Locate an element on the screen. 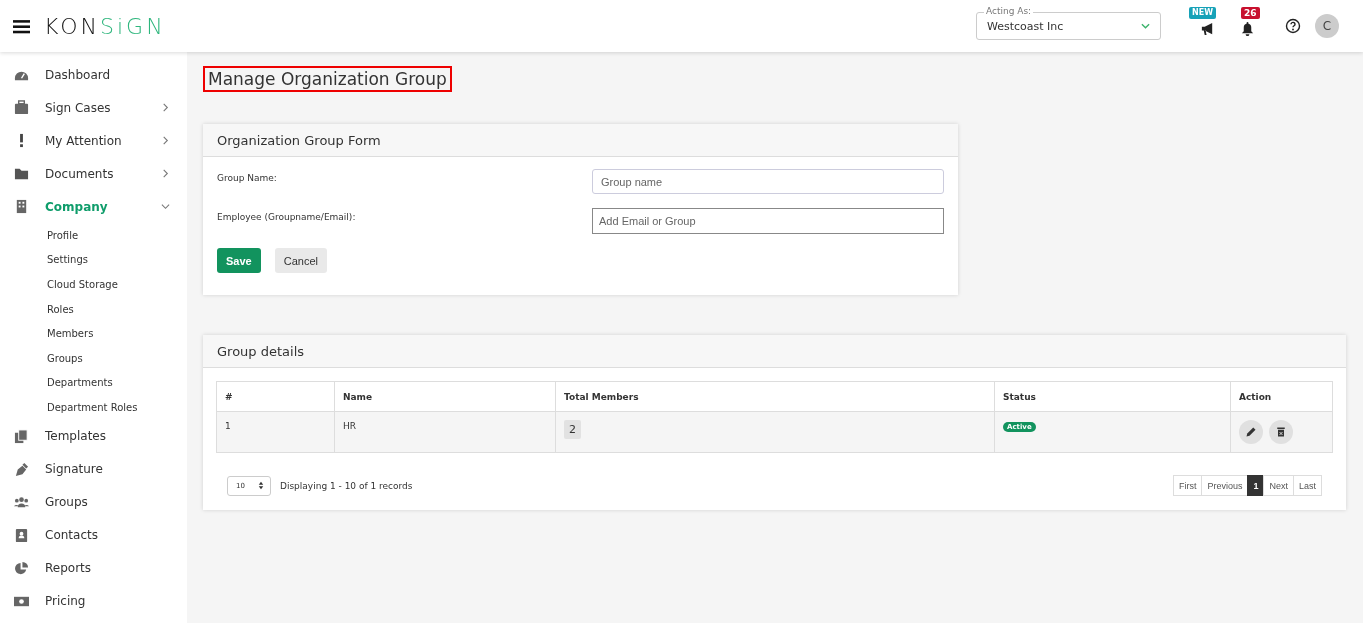 Image resolution: width=1363 pixels, height=623 pixels. pagination-button: Next is located at coordinates (1278, 485).